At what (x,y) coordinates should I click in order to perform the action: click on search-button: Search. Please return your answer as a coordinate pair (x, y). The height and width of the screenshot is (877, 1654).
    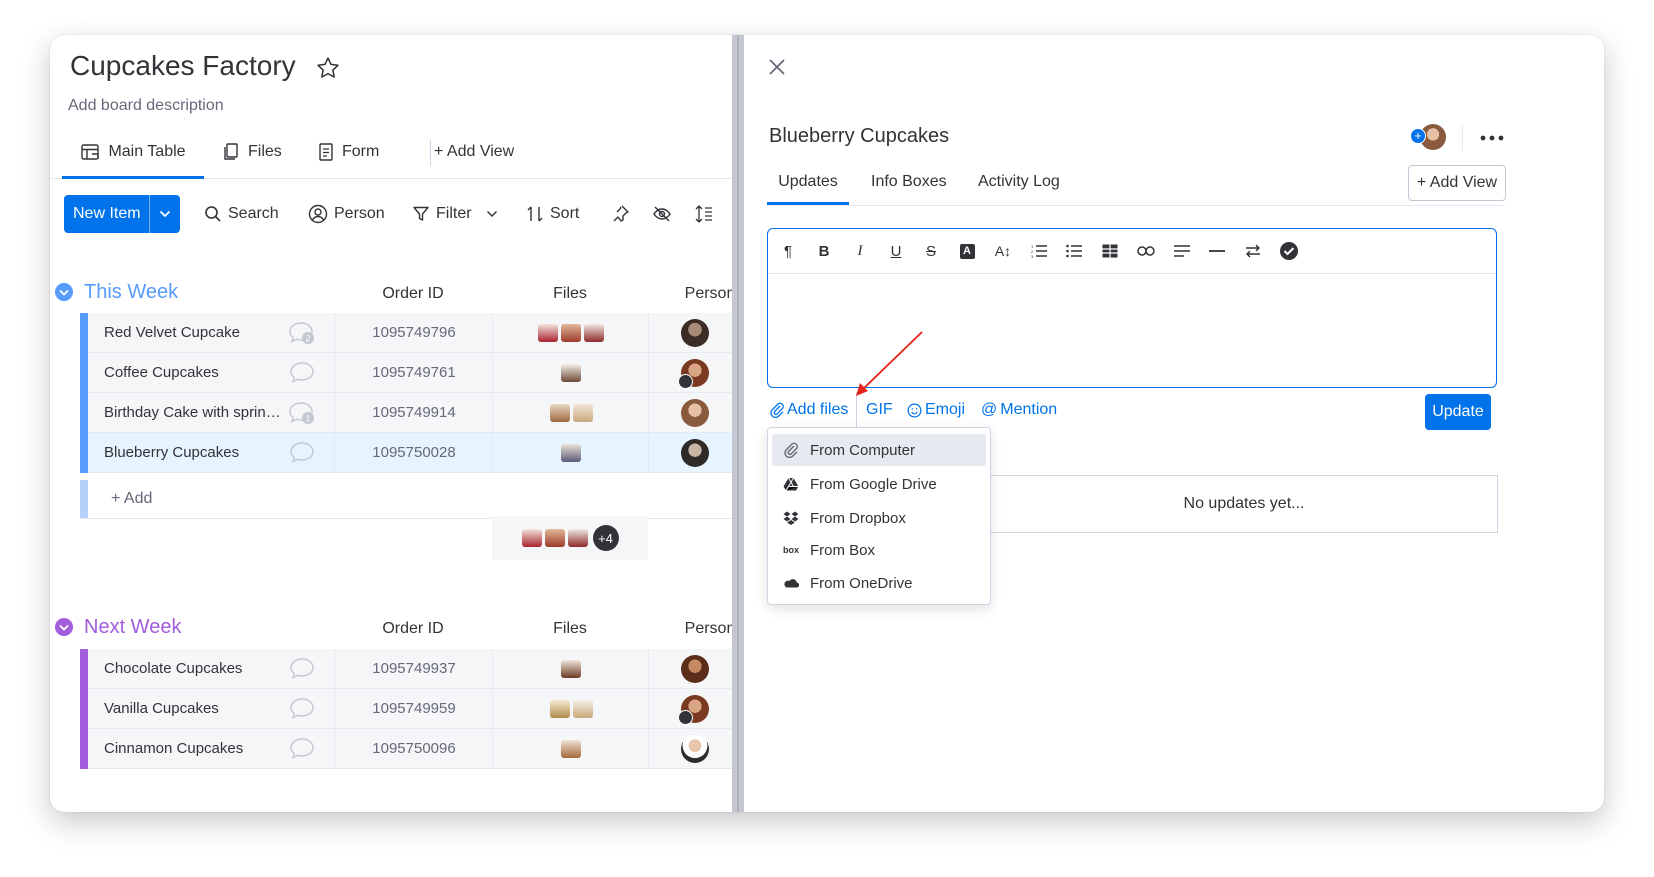
    Looking at the image, I should click on (241, 214).